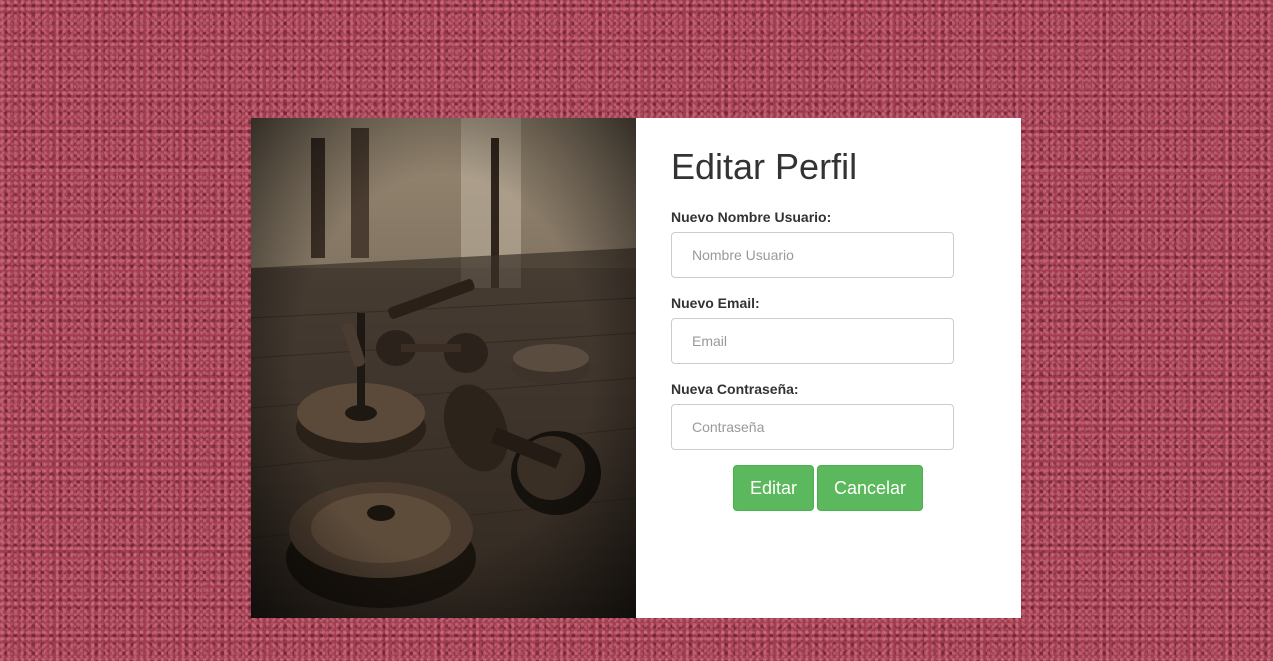 Image resolution: width=1273 pixels, height=661 pixels. I want to click on username-input, so click(812, 255).